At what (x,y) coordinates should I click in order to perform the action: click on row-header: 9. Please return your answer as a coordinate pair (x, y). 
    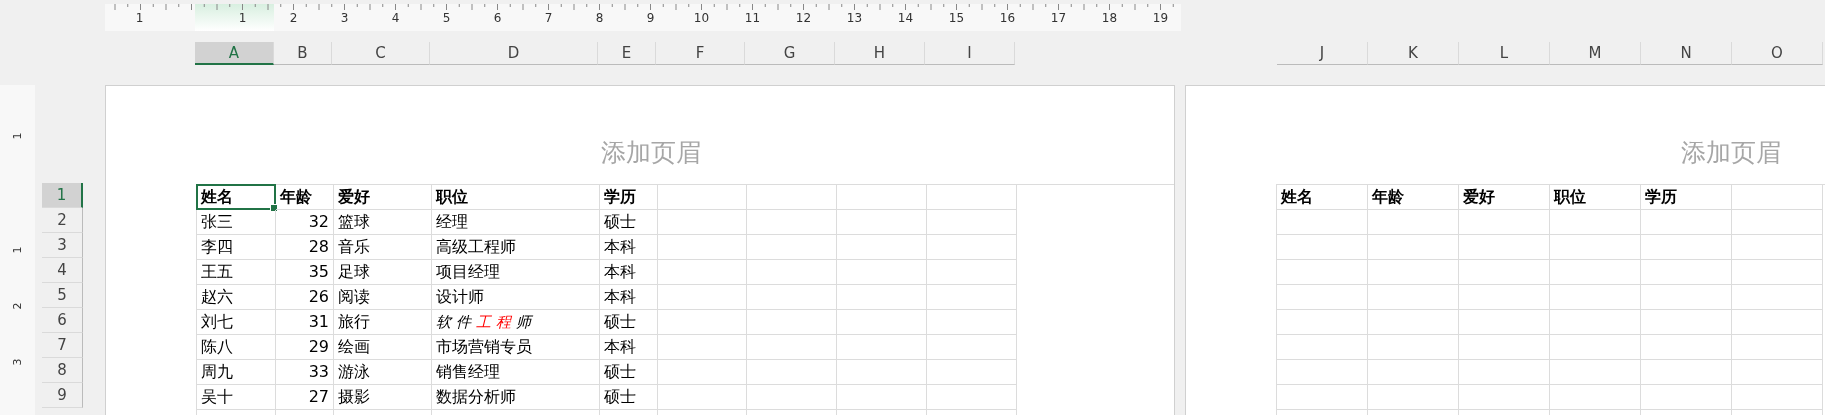
    Looking at the image, I should click on (62, 395).